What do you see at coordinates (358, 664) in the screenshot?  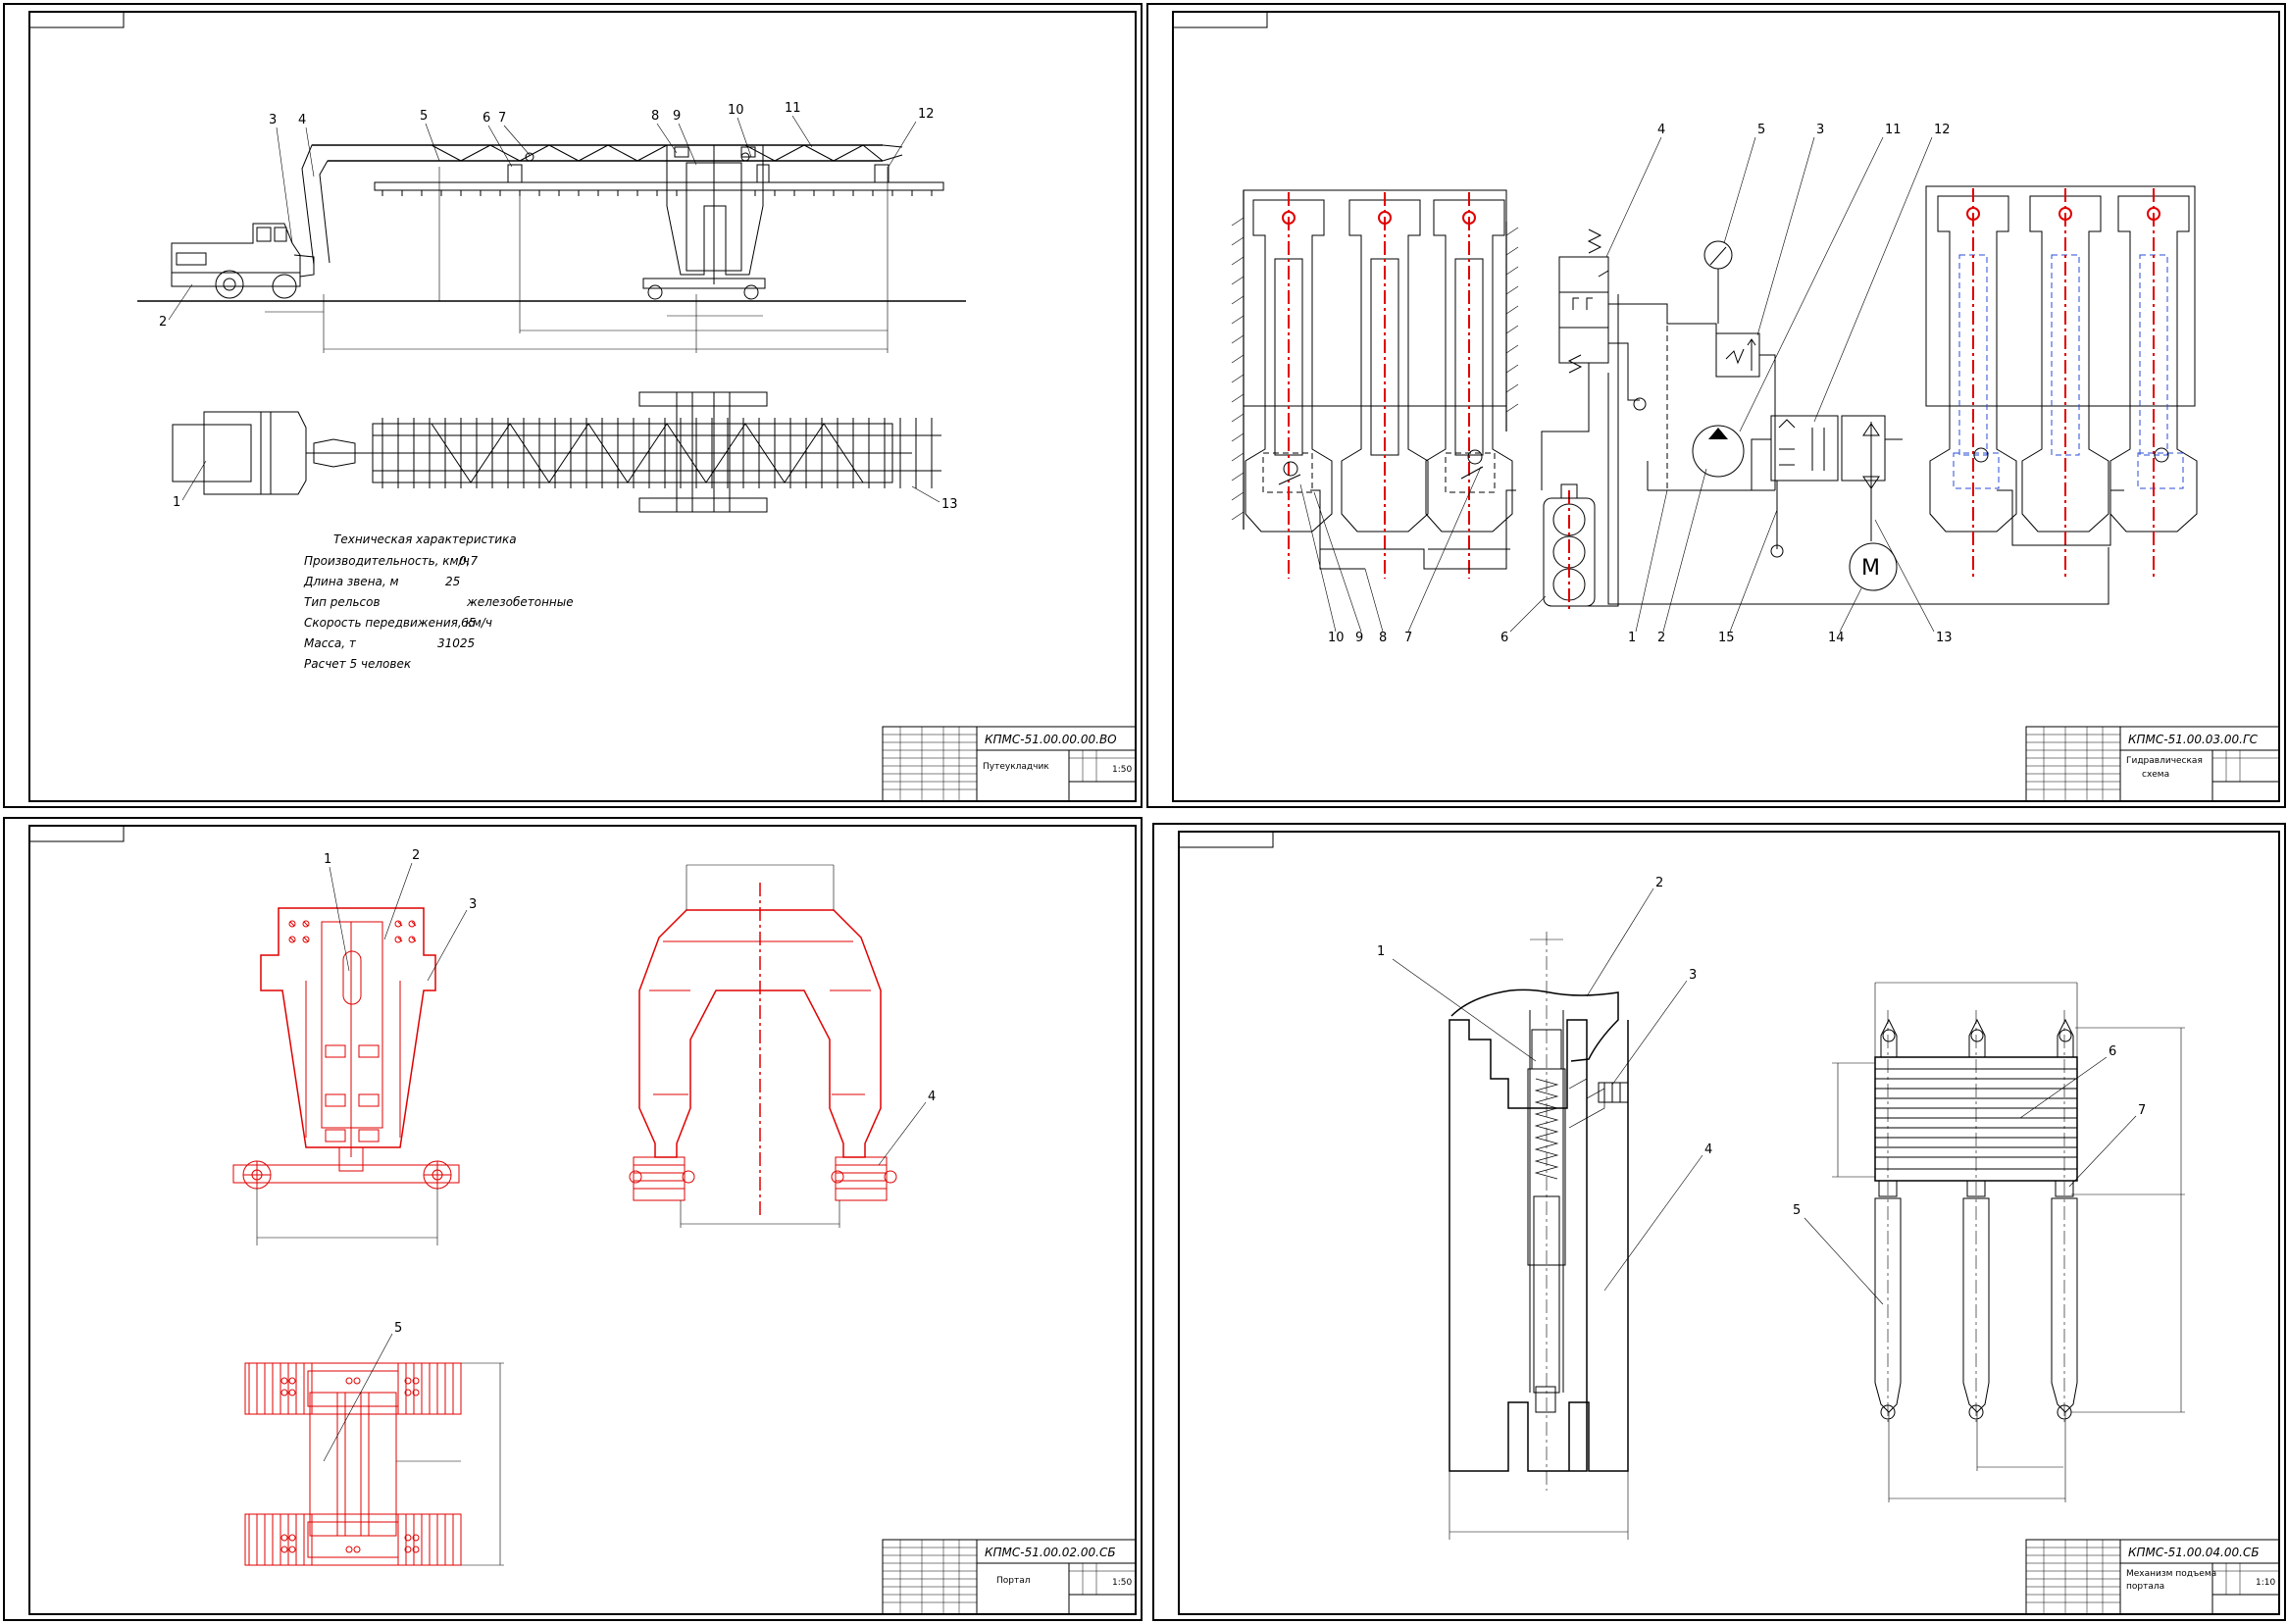 I see `spec-label-5: Расчет 5 человек` at bounding box center [358, 664].